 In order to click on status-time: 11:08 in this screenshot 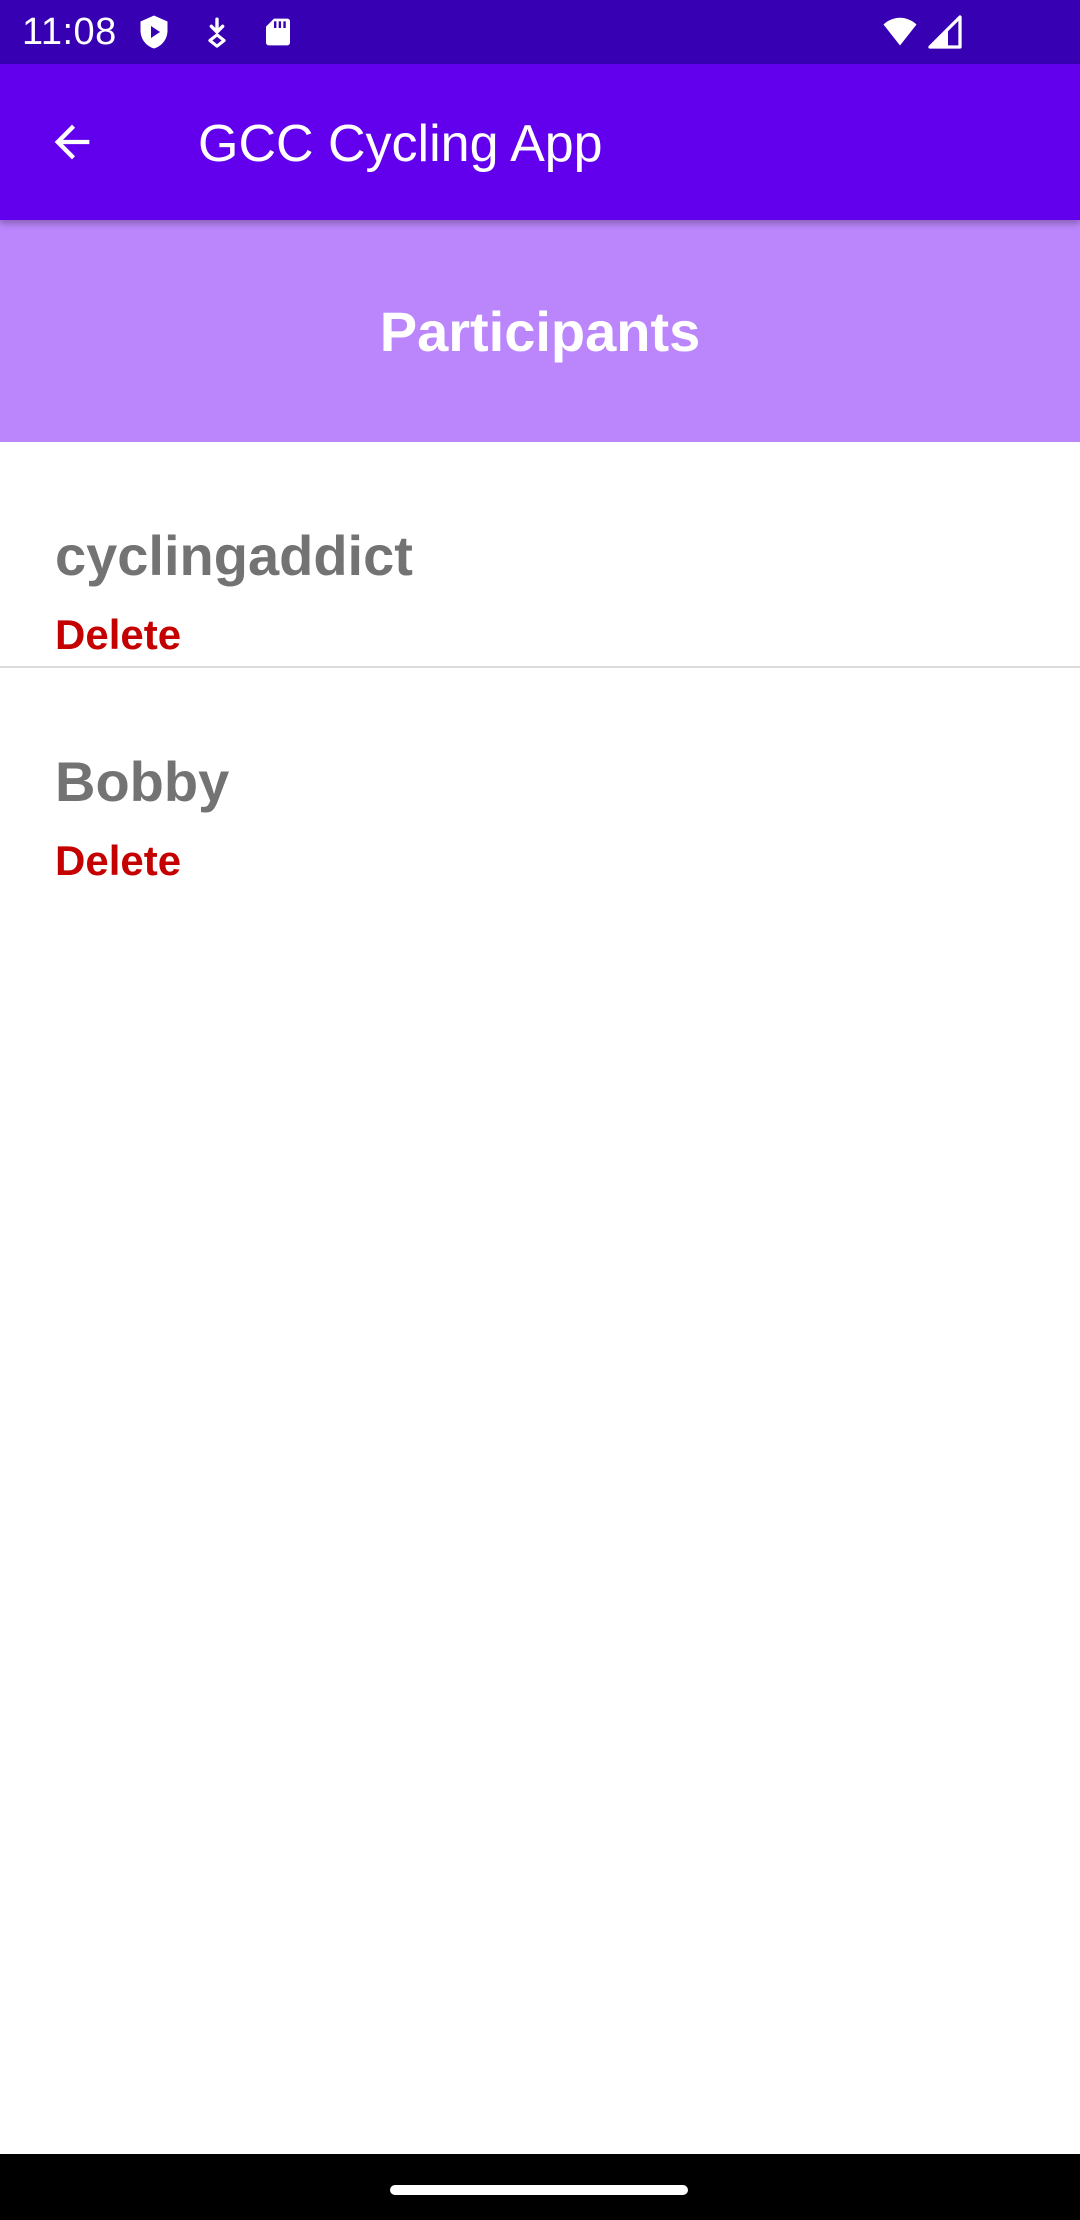, I will do `click(69, 32)`.